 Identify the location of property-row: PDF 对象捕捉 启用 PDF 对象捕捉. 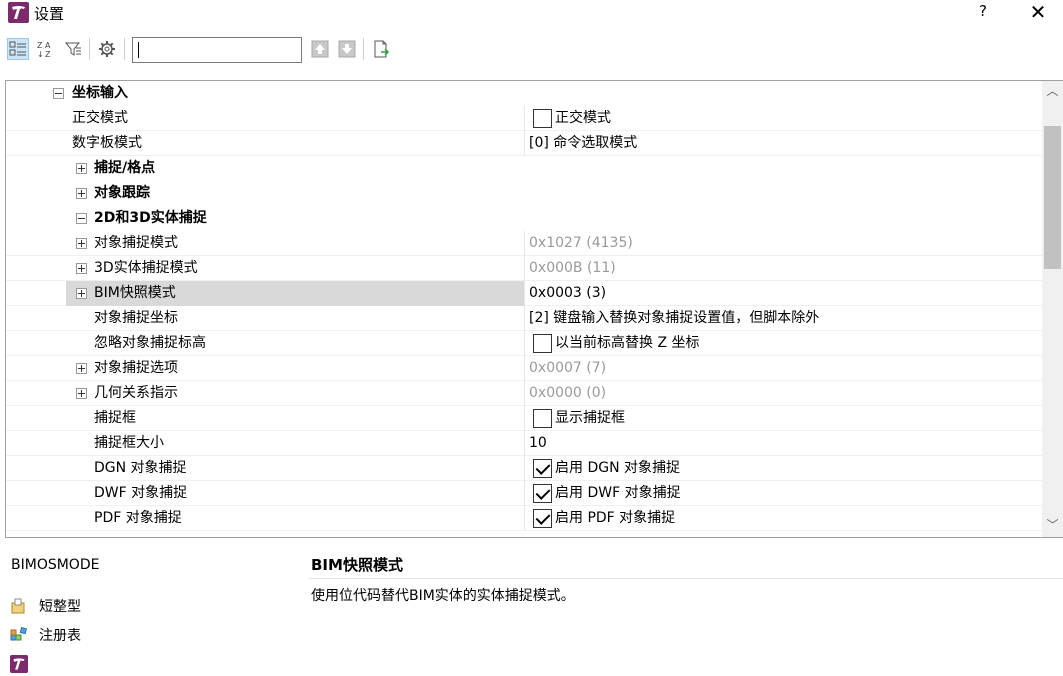
(524, 518).